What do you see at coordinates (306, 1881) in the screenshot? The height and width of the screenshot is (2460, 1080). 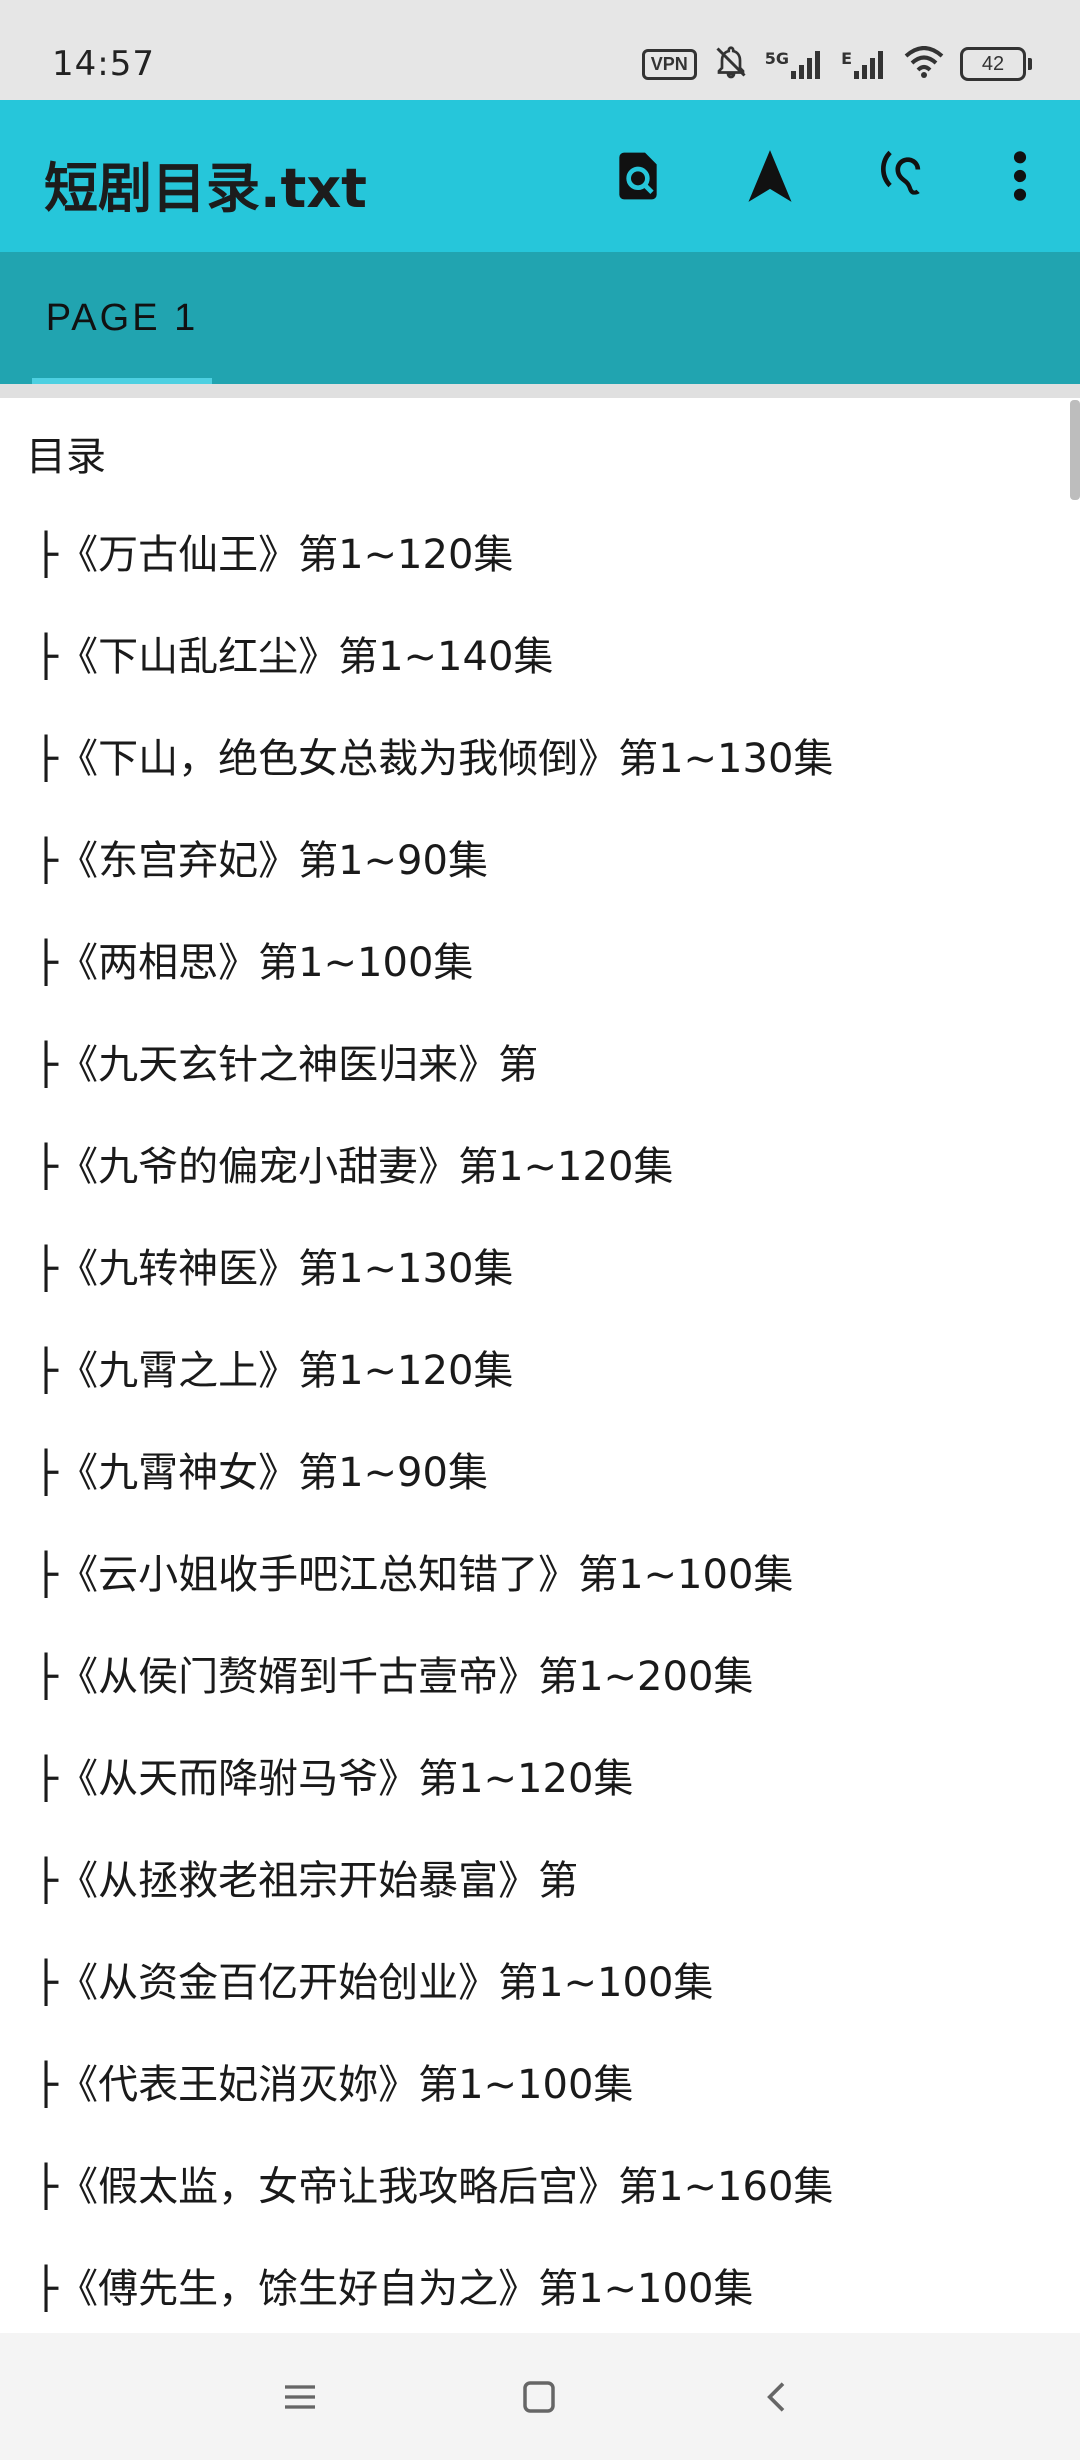 I see `list-item: ├《从拯救老祖宗开始暴富》第` at bounding box center [306, 1881].